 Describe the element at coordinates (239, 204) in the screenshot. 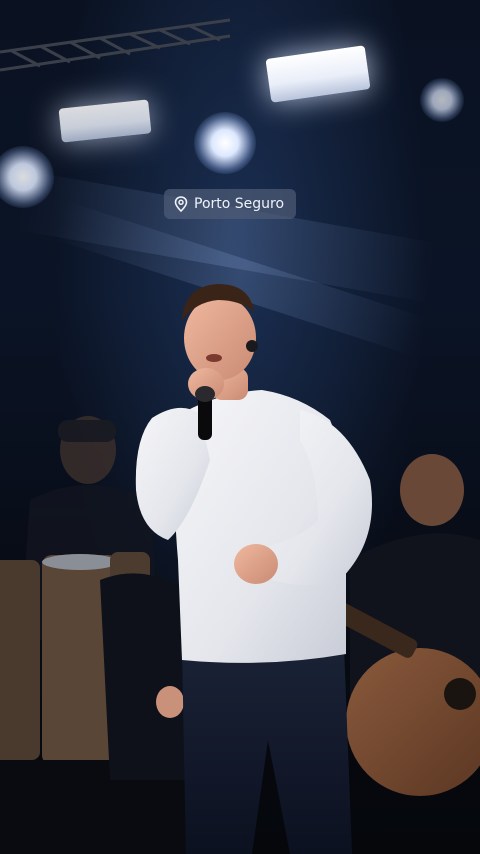

I see `location-label: Porto Seguro` at that location.